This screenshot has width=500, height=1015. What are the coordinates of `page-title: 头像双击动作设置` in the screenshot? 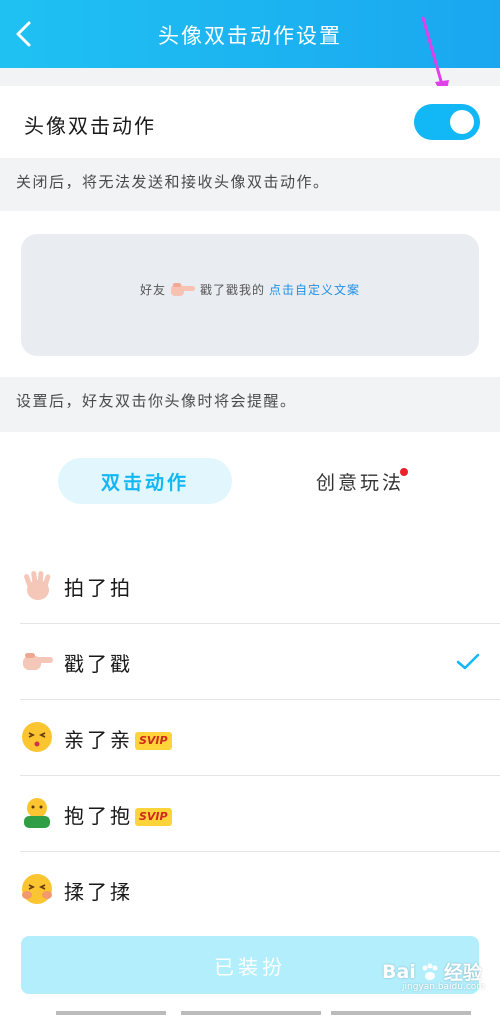 It's located at (250, 36).